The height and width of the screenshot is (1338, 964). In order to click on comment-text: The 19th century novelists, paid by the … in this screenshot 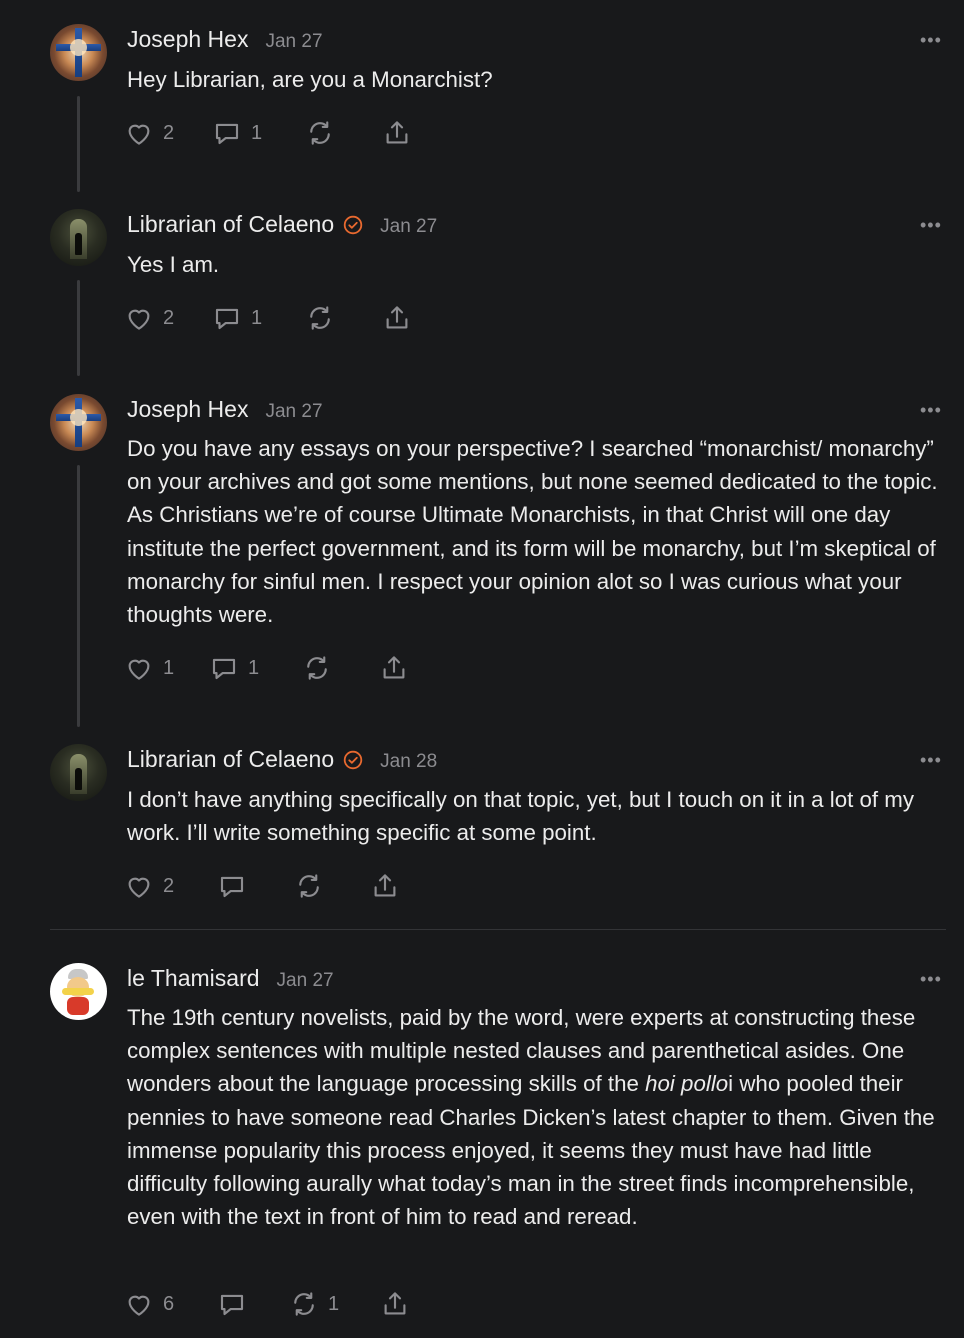, I will do `click(537, 1117)`.